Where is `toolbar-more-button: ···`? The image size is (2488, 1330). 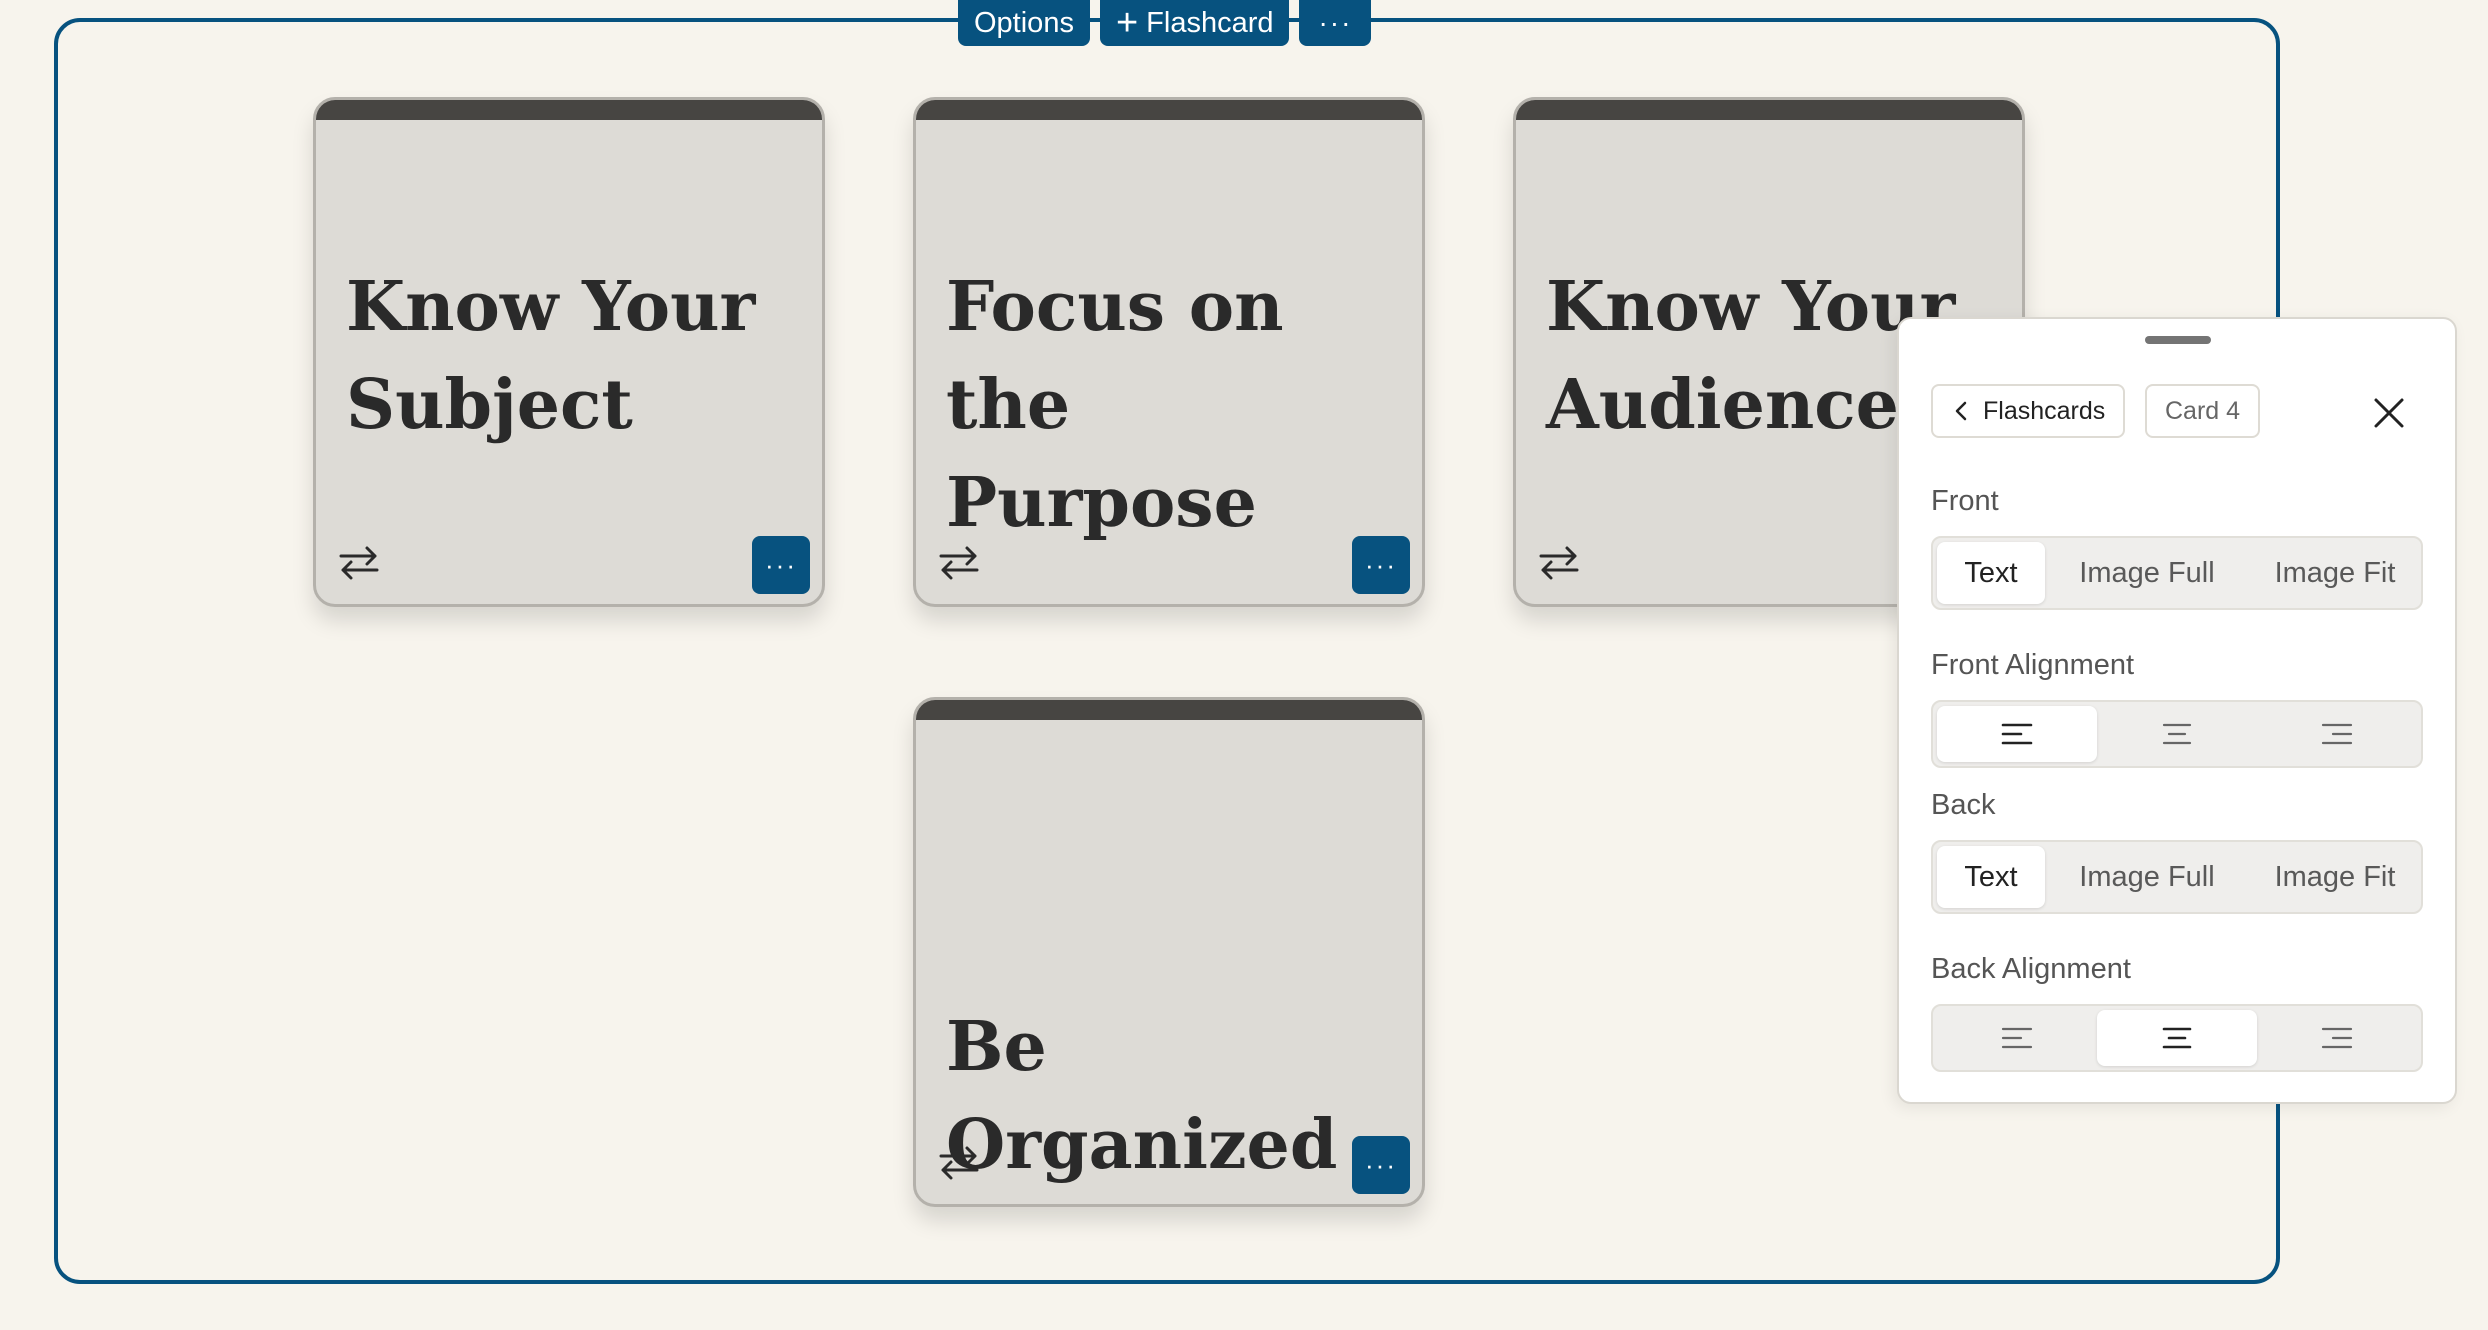
toolbar-more-button: ··· is located at coordinates (1335, 23).